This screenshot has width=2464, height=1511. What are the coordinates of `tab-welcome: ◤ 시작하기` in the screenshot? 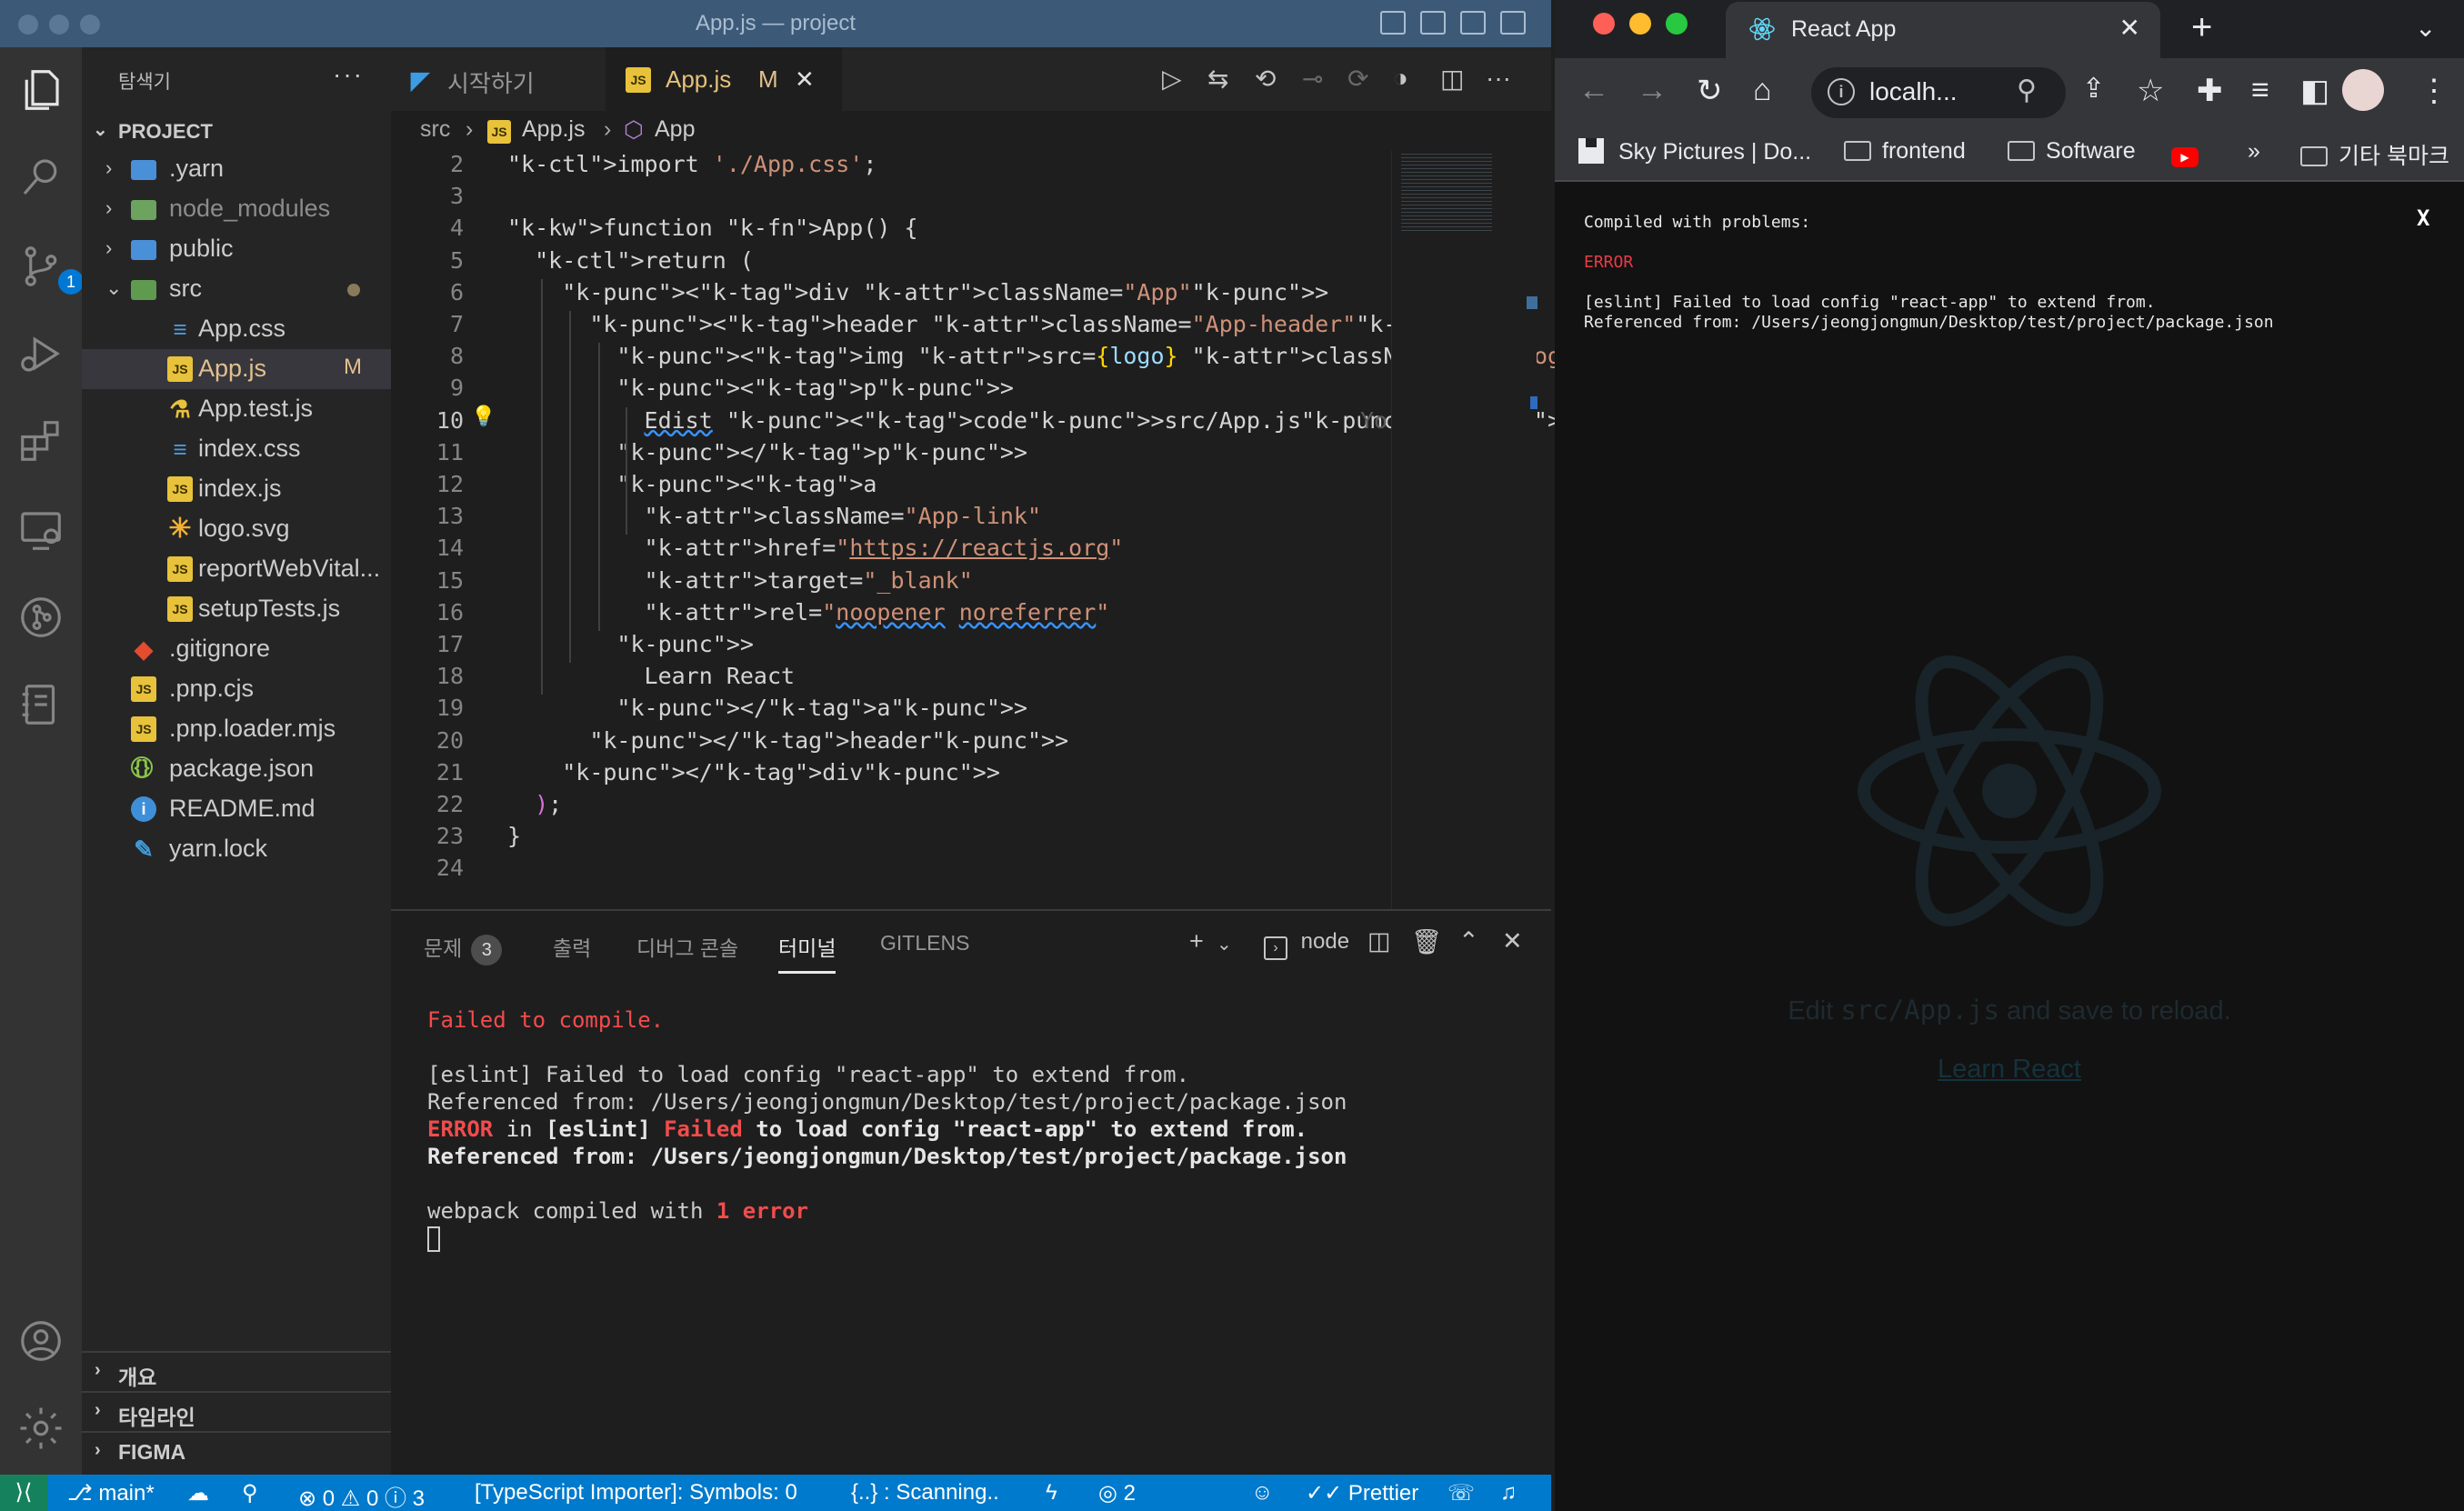 It's located at (499, 79).